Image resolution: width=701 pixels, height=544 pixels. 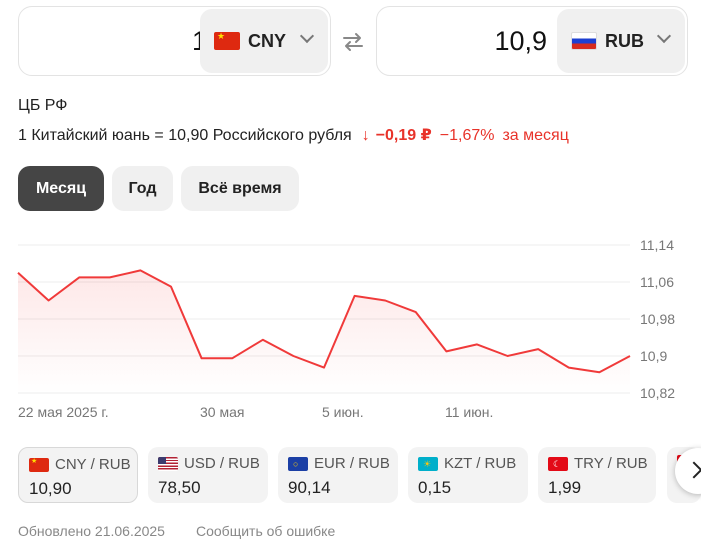 I want to click on eu-flag-icon, so click(x=298, y=463).